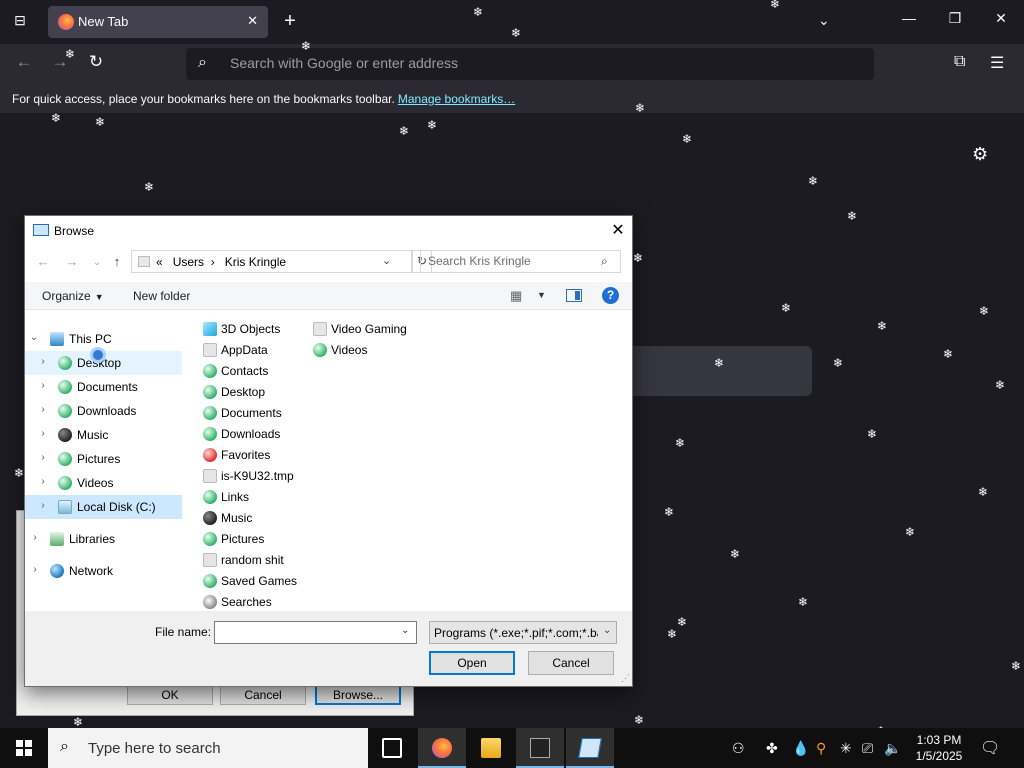  Describe the element at coordinates (491, 748) in the screenshot. I see `taskbar-file-explorer` at that location.